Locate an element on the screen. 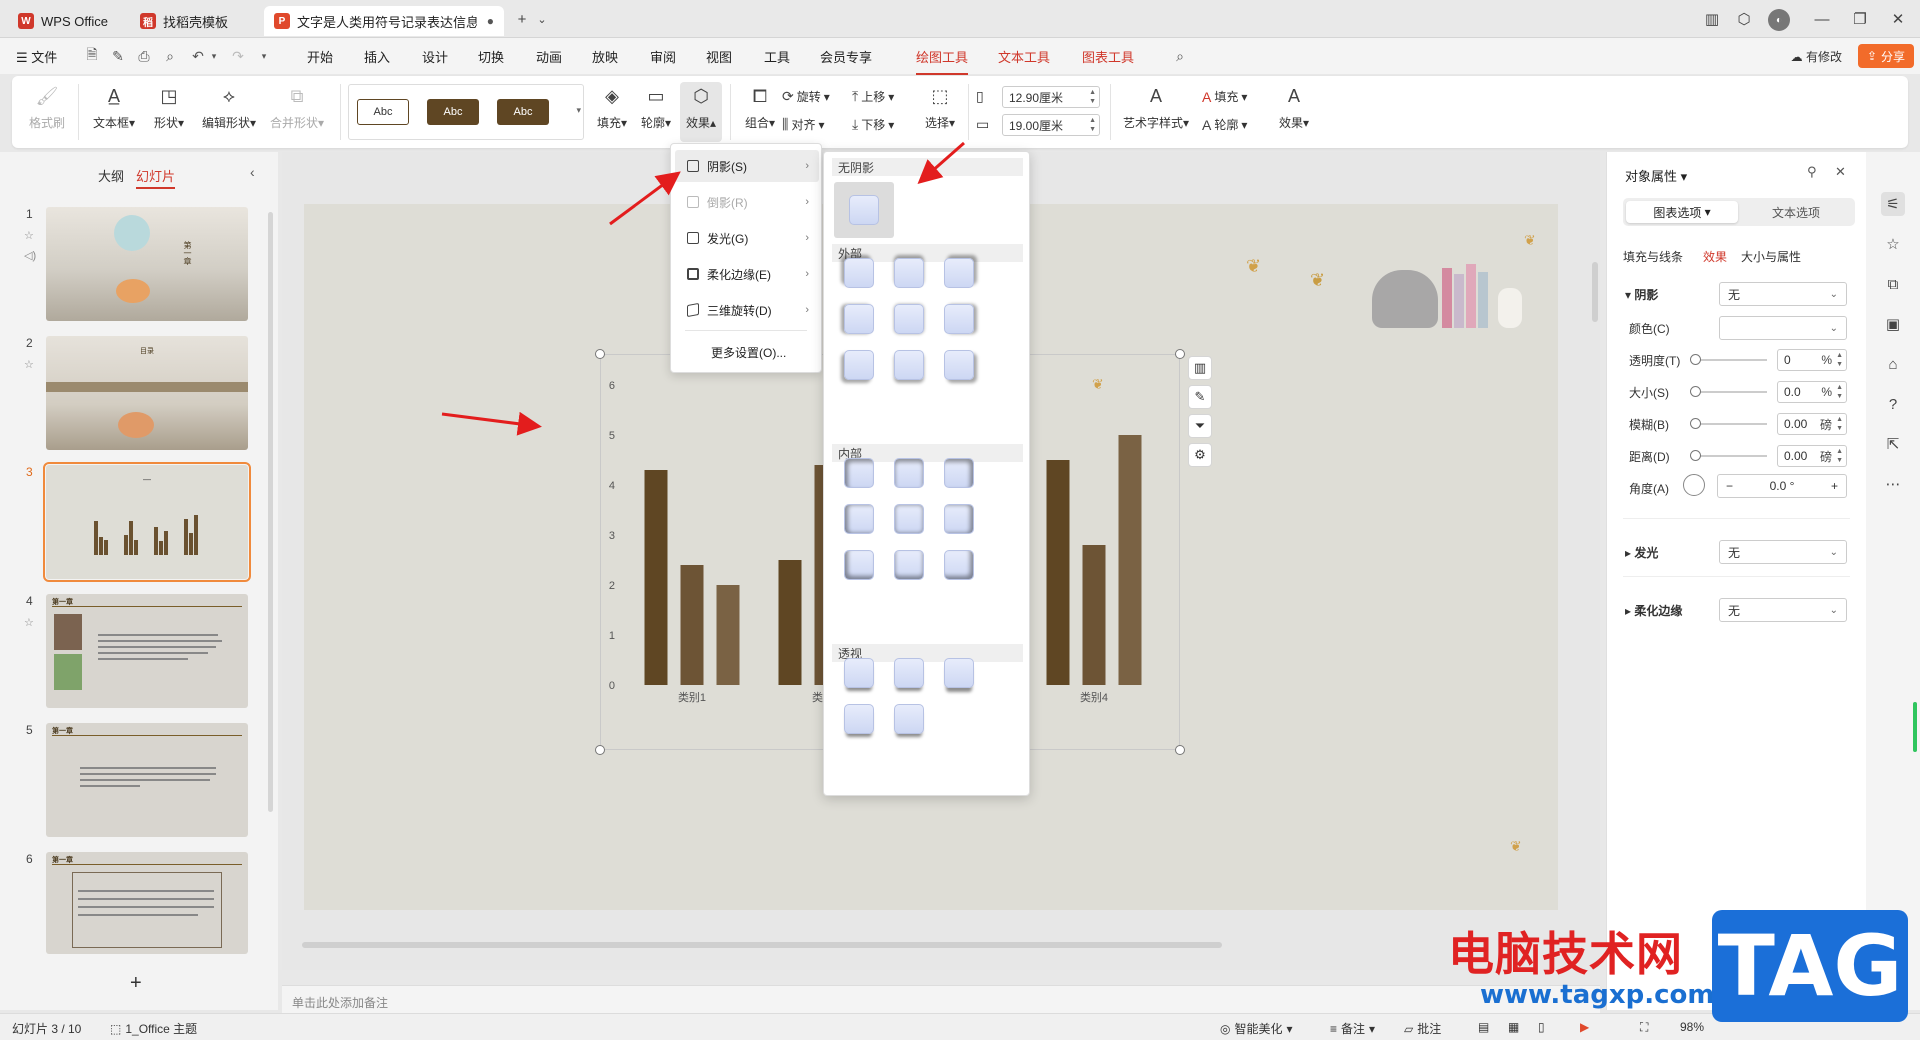  menu-insert: 插入 is located at coordinates (377, 56).